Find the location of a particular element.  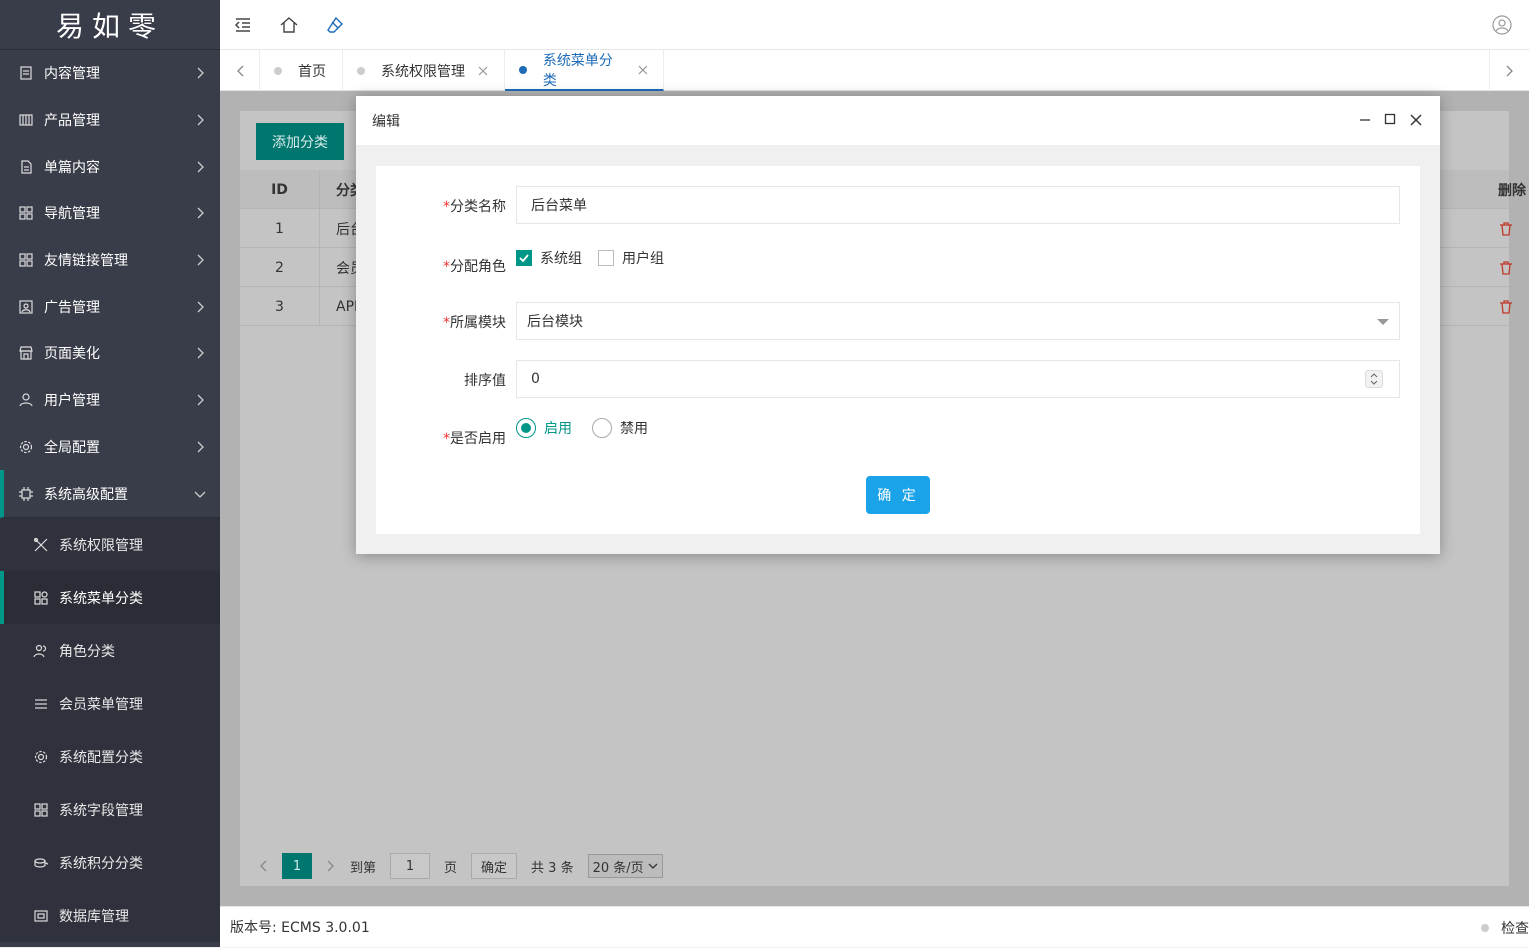

sidebar-item-label: 用户管理 is located at coordinates (72, 401).